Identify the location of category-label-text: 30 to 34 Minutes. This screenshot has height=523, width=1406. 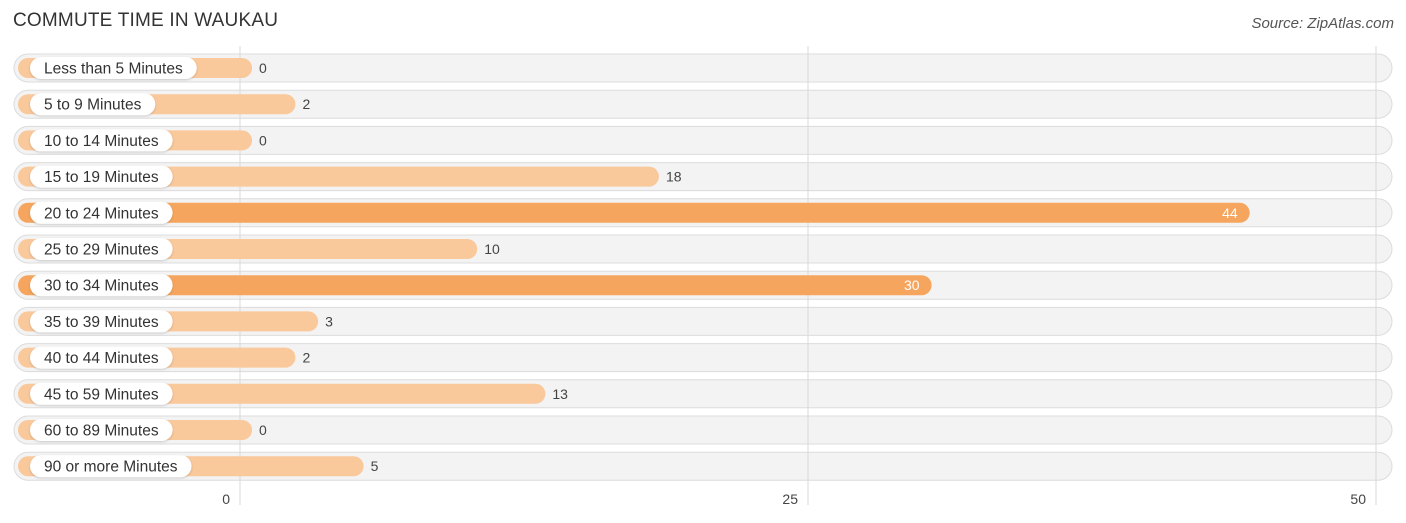
(101, 286).